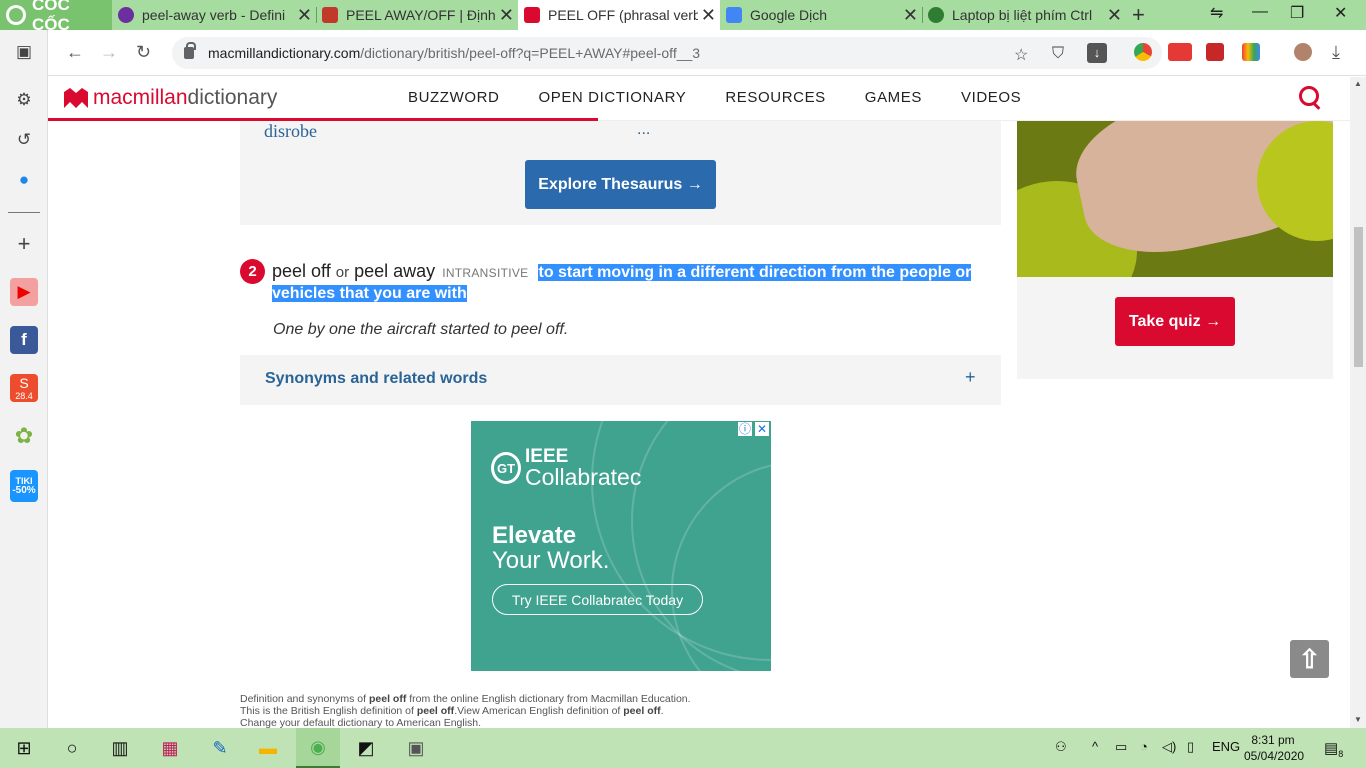  What do you see at coordinates (1333, 749) in the screenshot?
I see `notification-center-icon: ▤8` at bounding box center [1333, 749].